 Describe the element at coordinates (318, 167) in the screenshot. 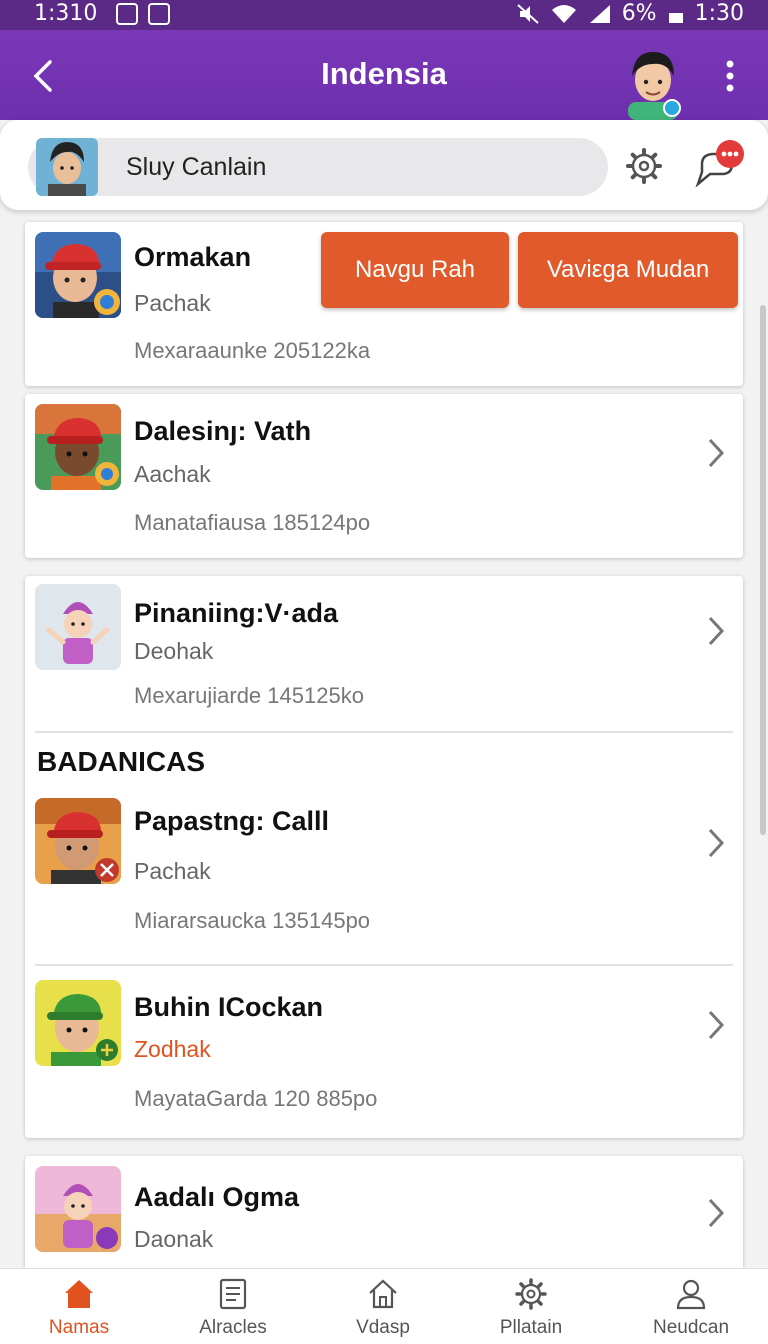

I see `search-field: Sluy Canlain` at that location.